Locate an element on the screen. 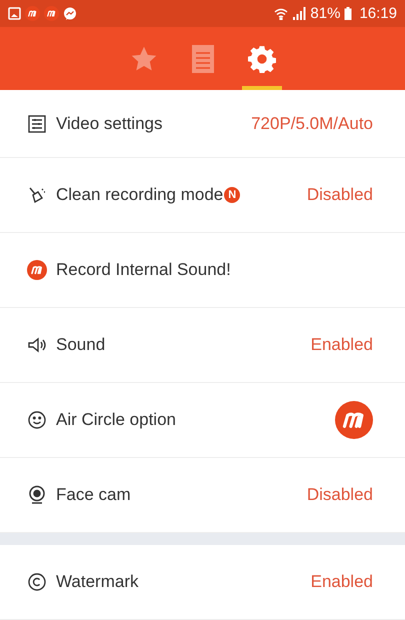 Image resolution: width=405 pixels, height=620 pixels. settings-row: Clean recording mode N Disabled is located at coordinates (202, 195).